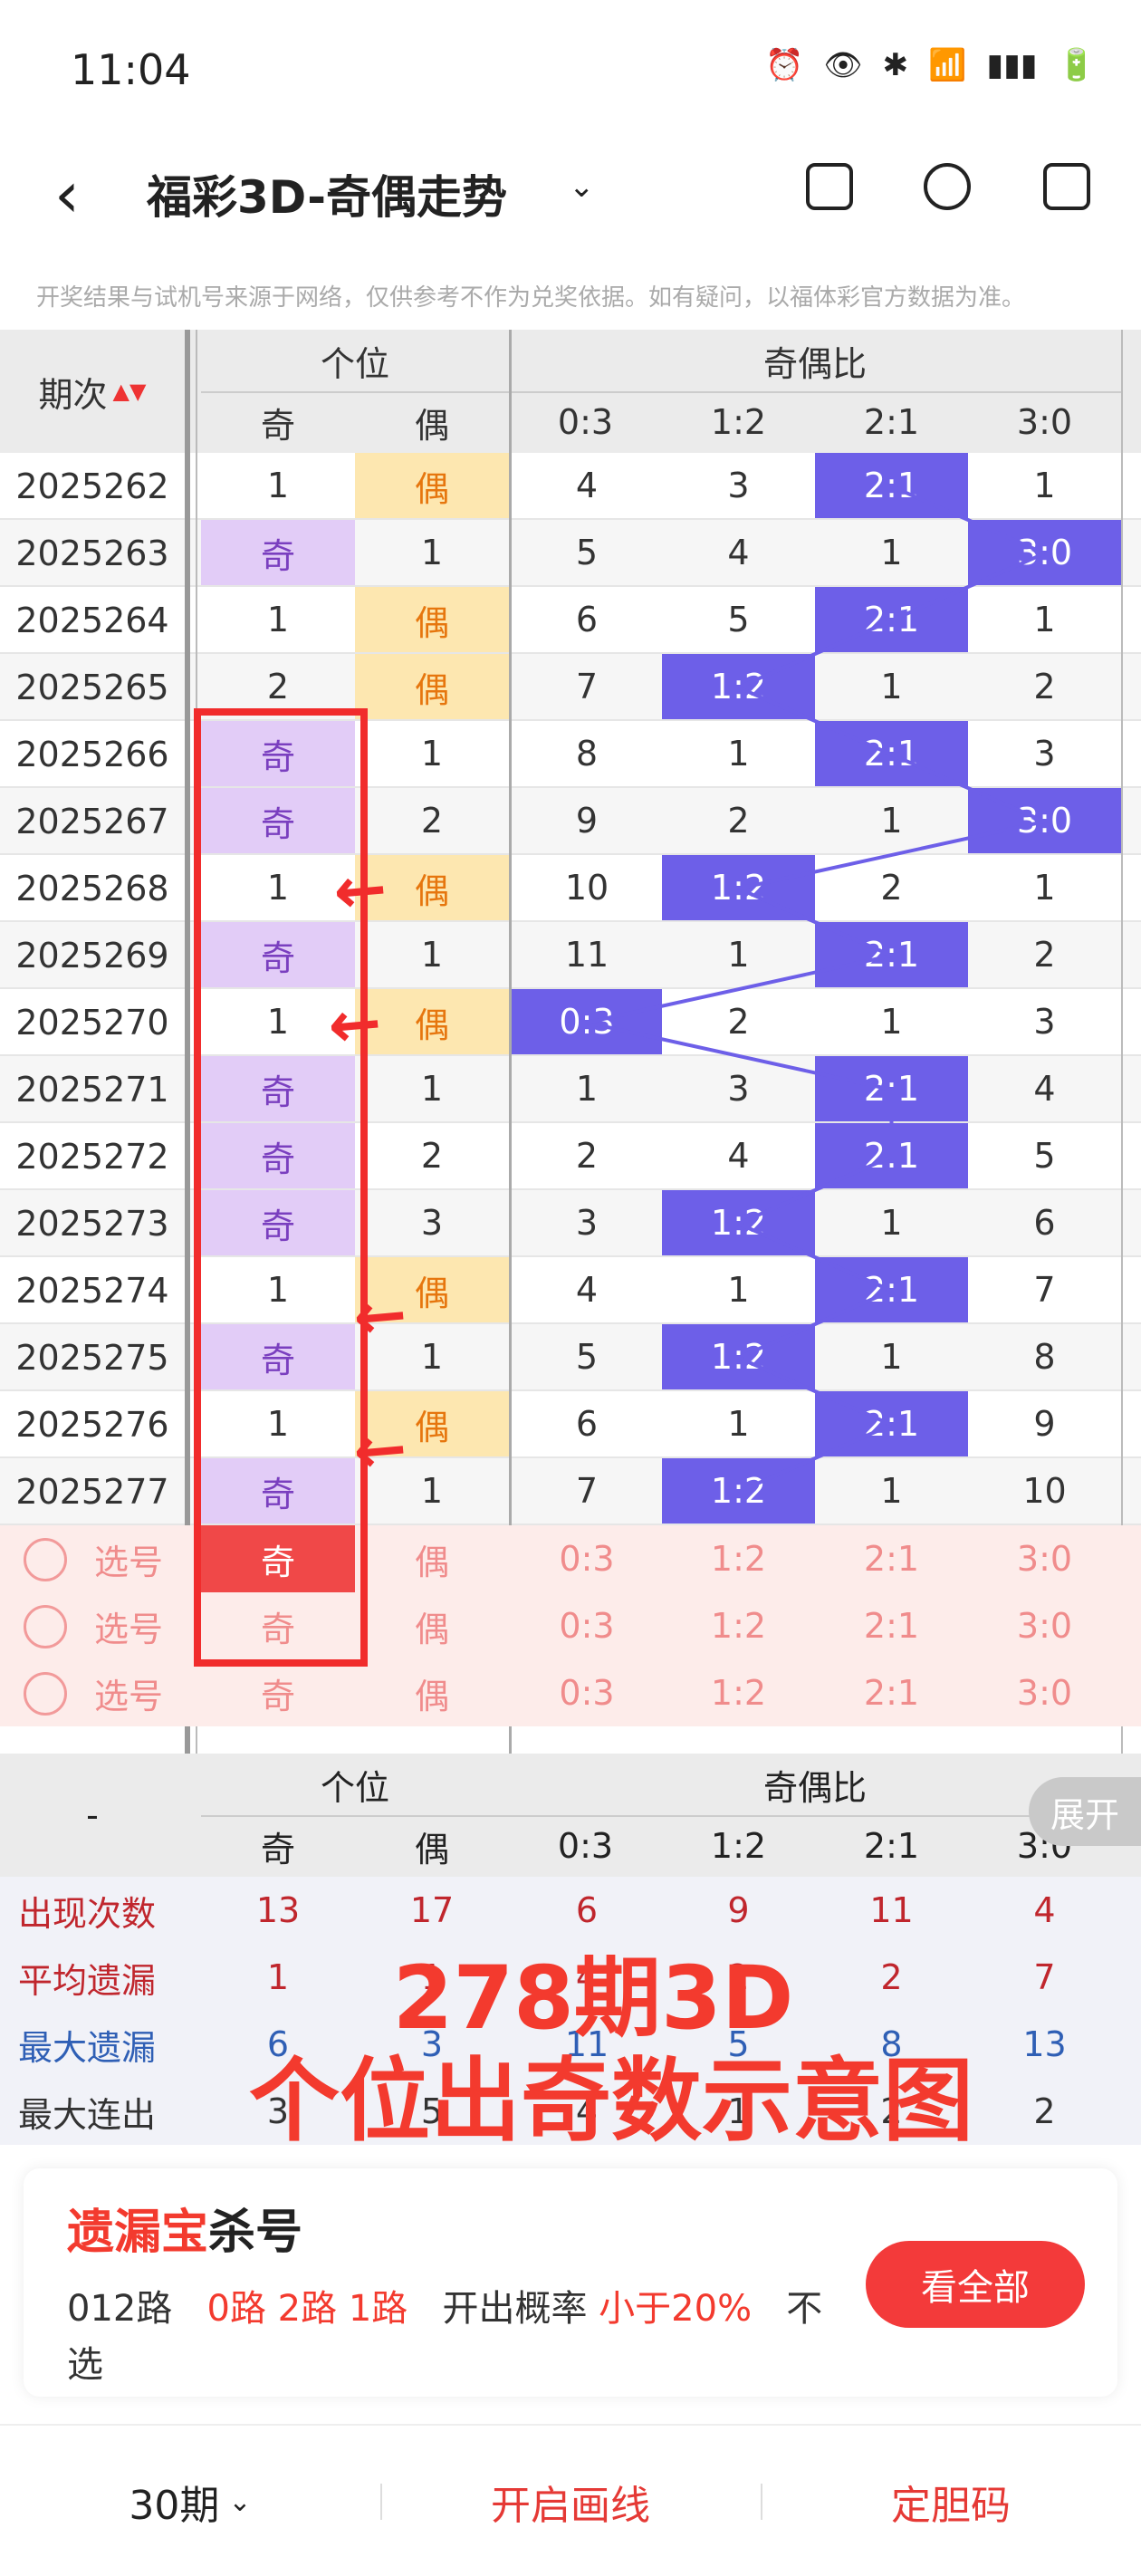 Image resolution: width=1141 pixels, height=2576 pixels. Describe the element at coordinates (432, 1849) in the screenshot. I see `stats-col-even: 偶` at that location.